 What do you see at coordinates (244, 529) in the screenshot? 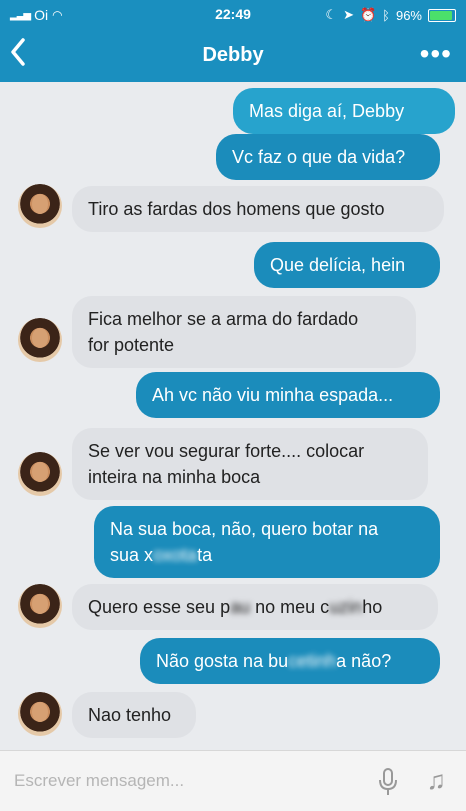
I see `message-text-line: Na sua boca, não, quero botar na` at bounding box center [244, 529].